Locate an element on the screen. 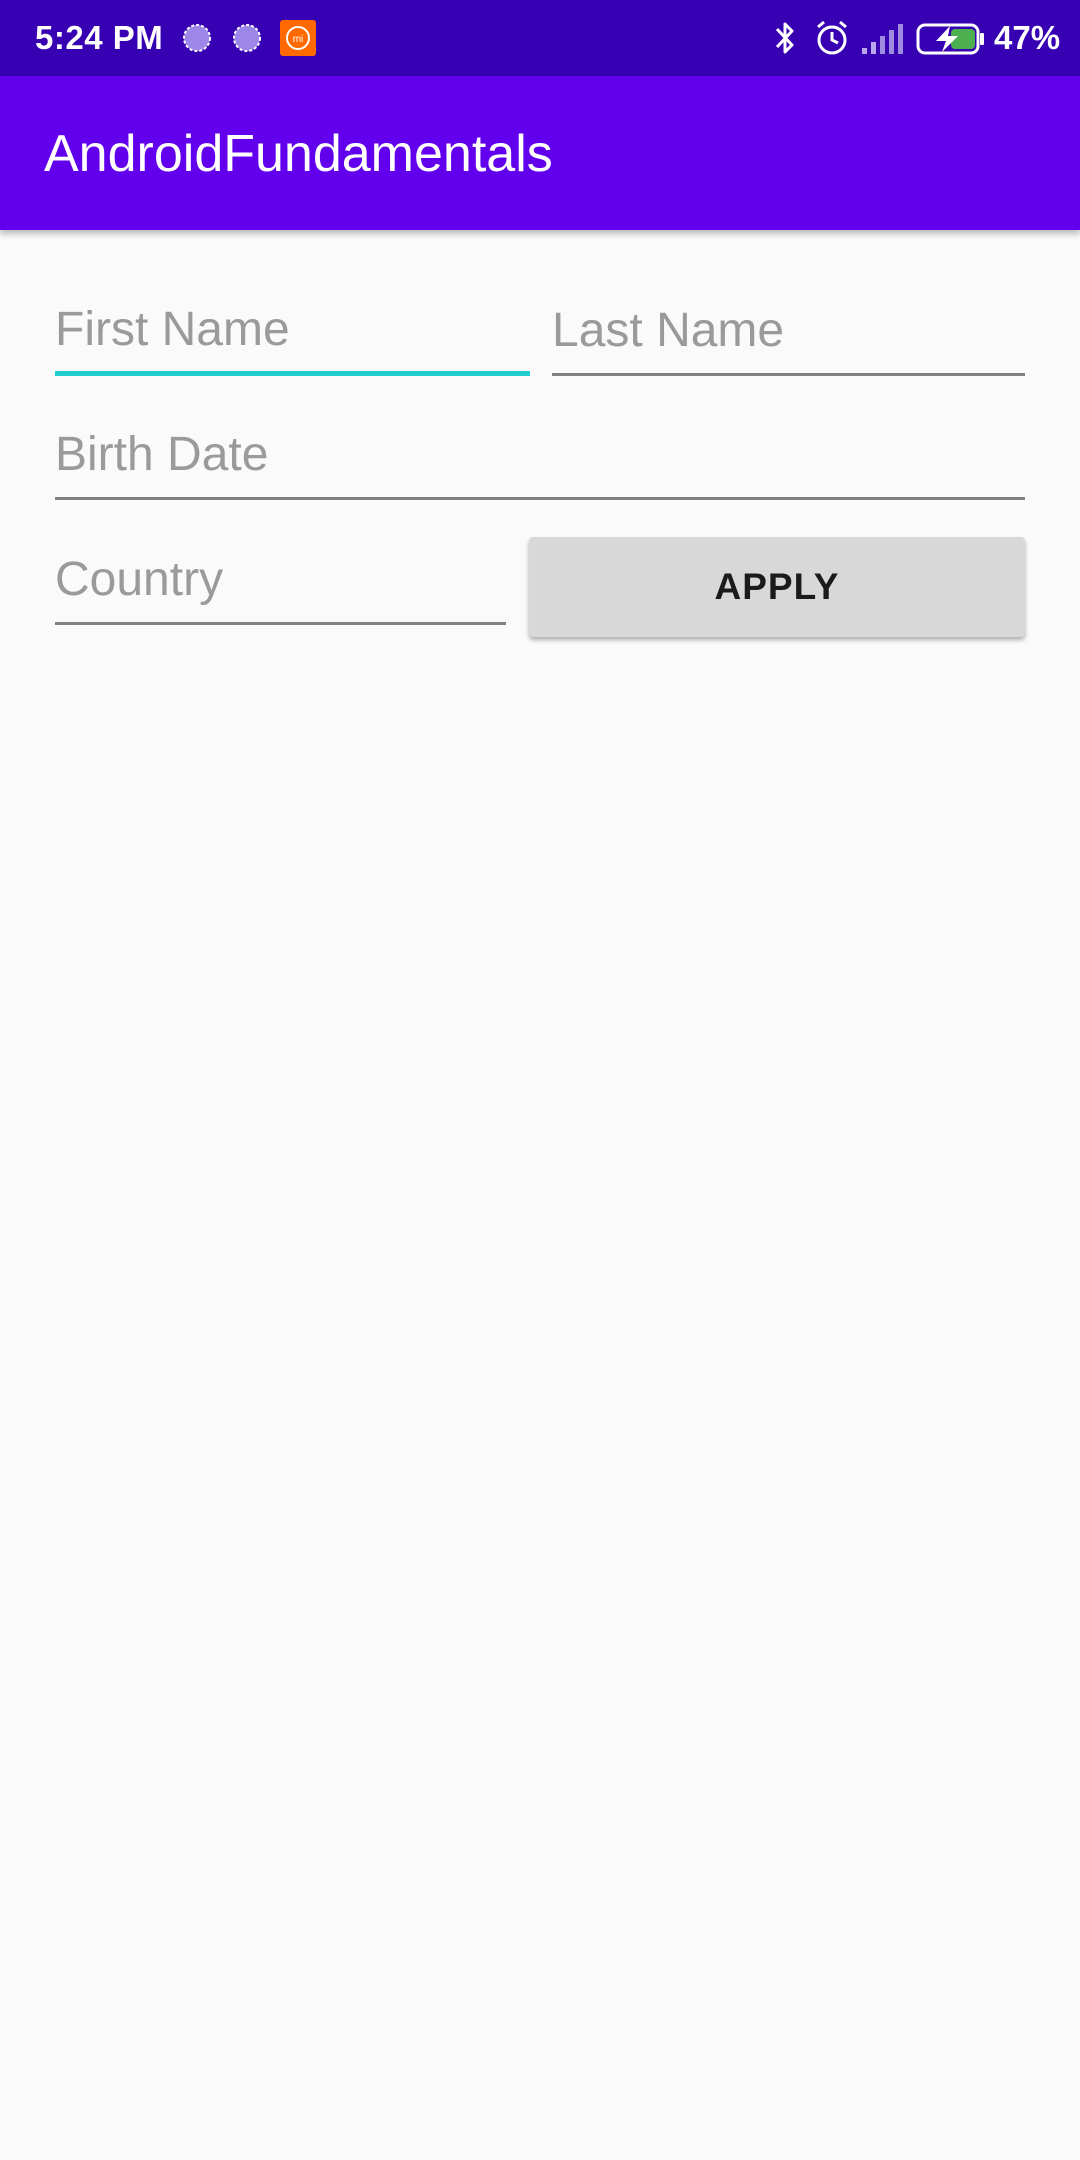 The width and height of the screenshot is (1080, 2160). signal-icon is located at coordinates (882, 39).